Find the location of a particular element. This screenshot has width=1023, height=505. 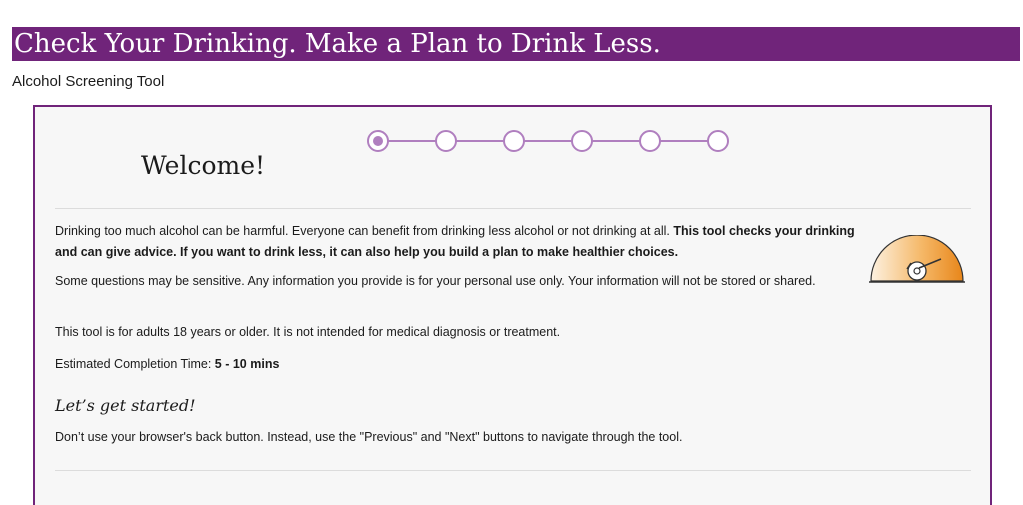

progress-stepper is located at coordinates (553, 141).